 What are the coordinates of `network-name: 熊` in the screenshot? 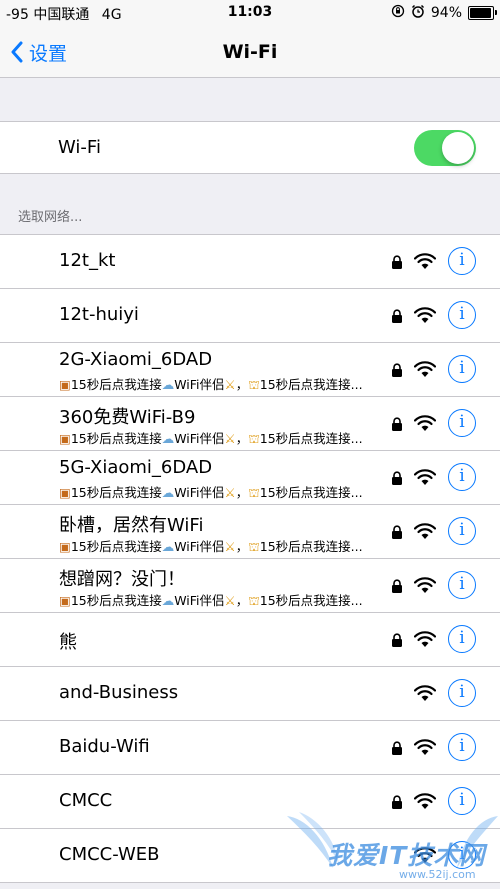 It's located at (68, 642).